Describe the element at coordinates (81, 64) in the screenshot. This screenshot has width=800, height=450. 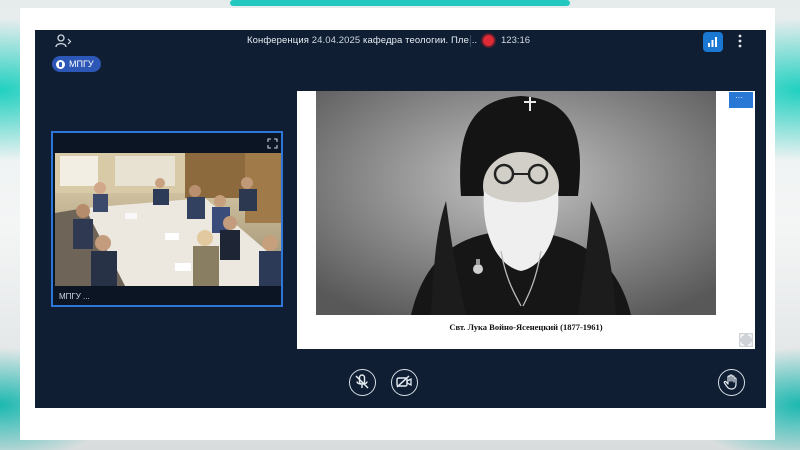
I see `organization-label: МПГУ` at that location.